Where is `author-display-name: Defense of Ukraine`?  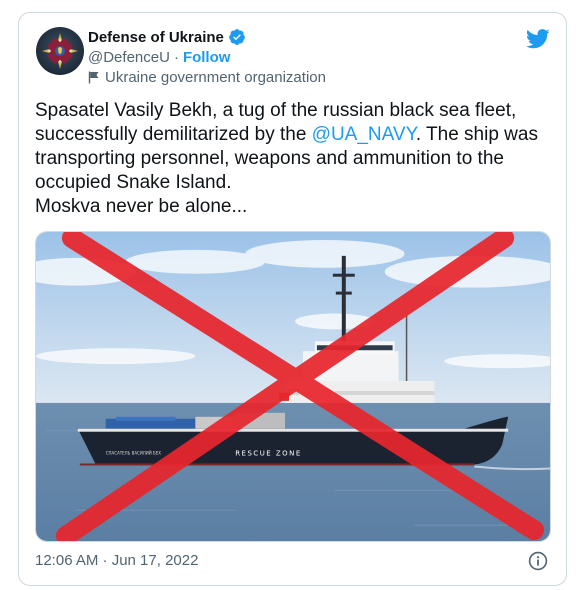 author-display-name: Defense of Ukraine is located at coordinates (156, 37).